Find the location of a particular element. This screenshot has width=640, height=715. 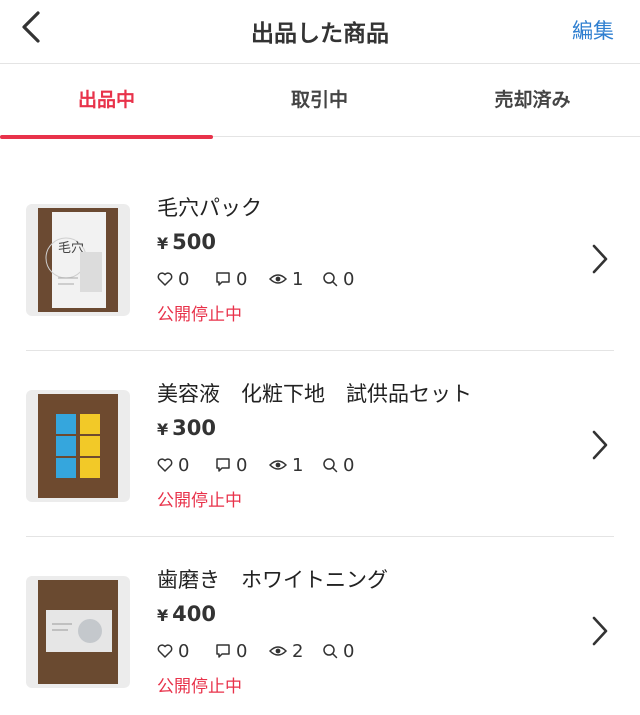

tab-listing: 出品中 is located at coordinates (106, 102).